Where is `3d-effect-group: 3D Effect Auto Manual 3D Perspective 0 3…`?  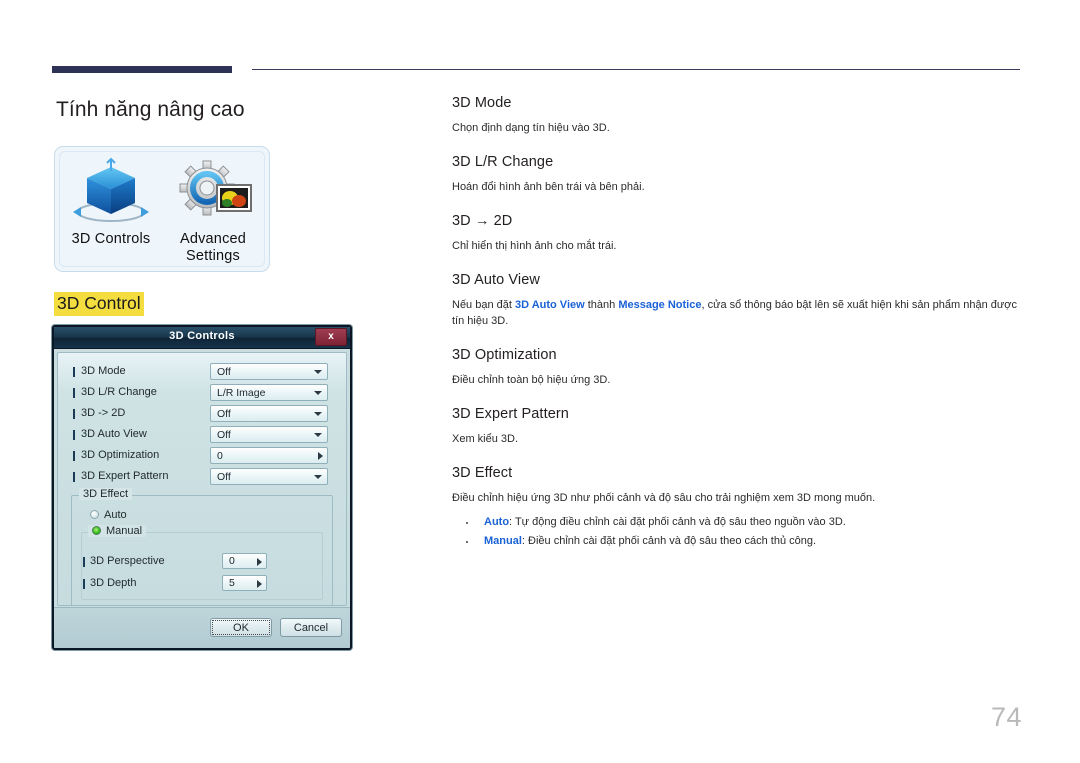
3d-effect-group: 3D Effect Auto Manual 3D Perspective 0 3… is located at coordinates (202, 546).